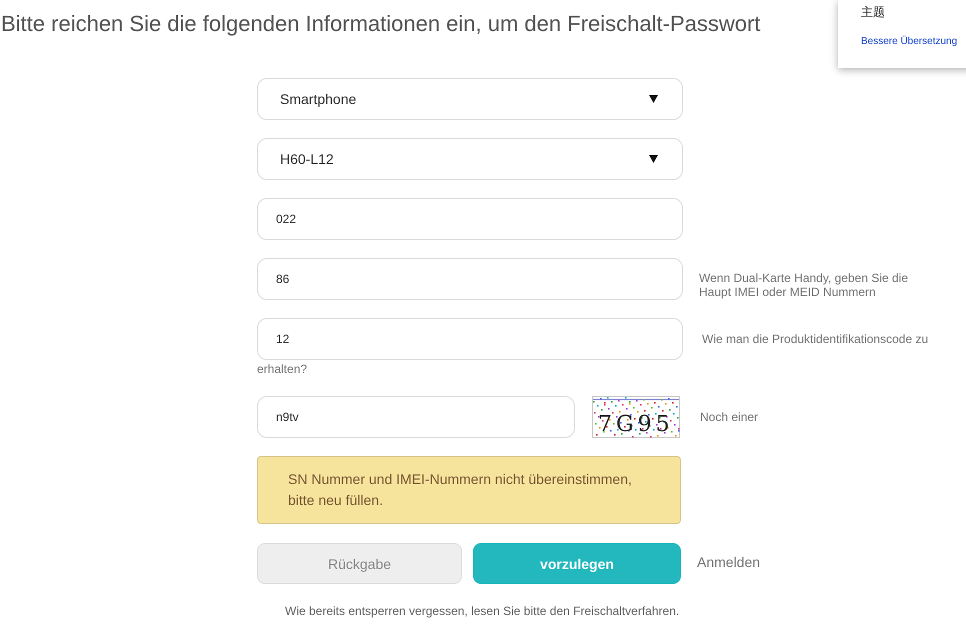  What do you see at coordinates (282, 369) in the screenshot?
I see `help-link: erhalten?` at bounding box center [282, 369].